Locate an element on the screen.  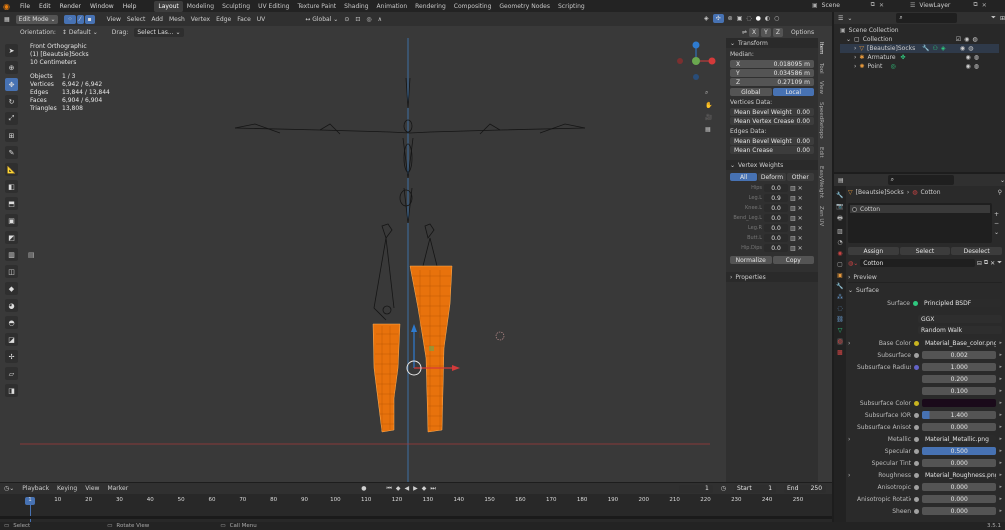
tab-uv-editing: UV Editing is located at coordinates (273, 6).